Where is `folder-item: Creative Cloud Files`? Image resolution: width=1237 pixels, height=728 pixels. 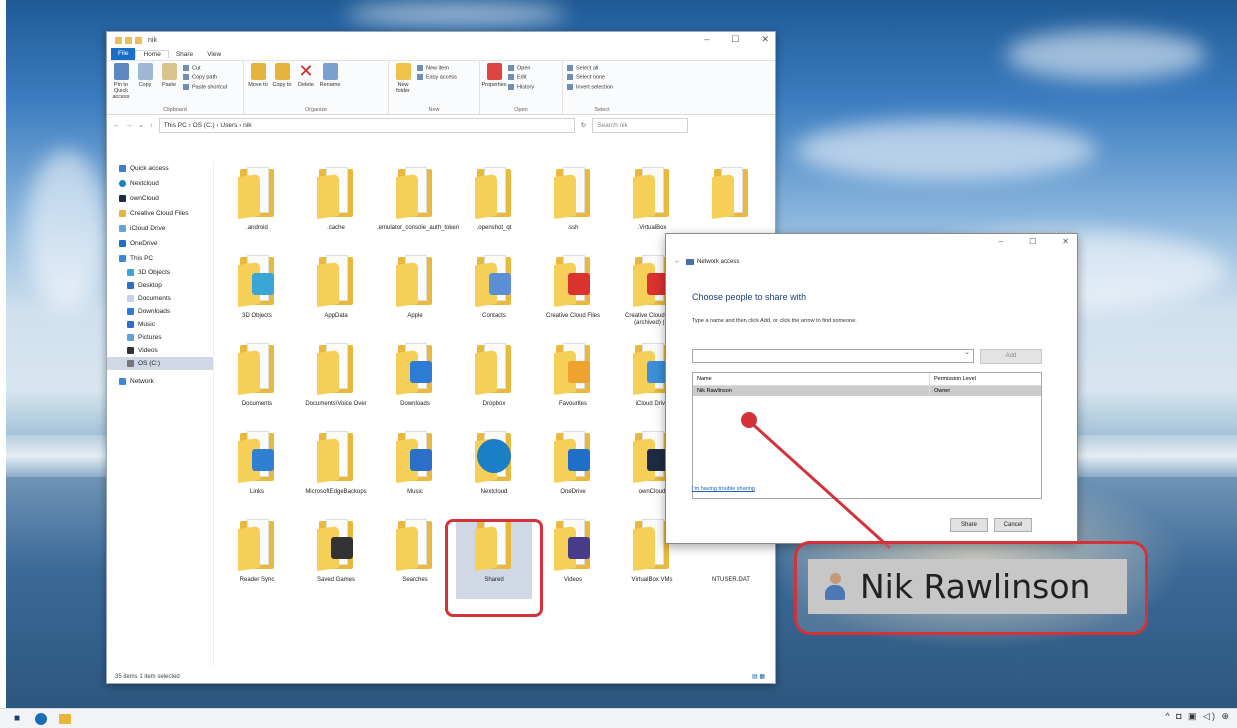
folder-item: Creative Cloud Files is located at coordinates (573, 295).